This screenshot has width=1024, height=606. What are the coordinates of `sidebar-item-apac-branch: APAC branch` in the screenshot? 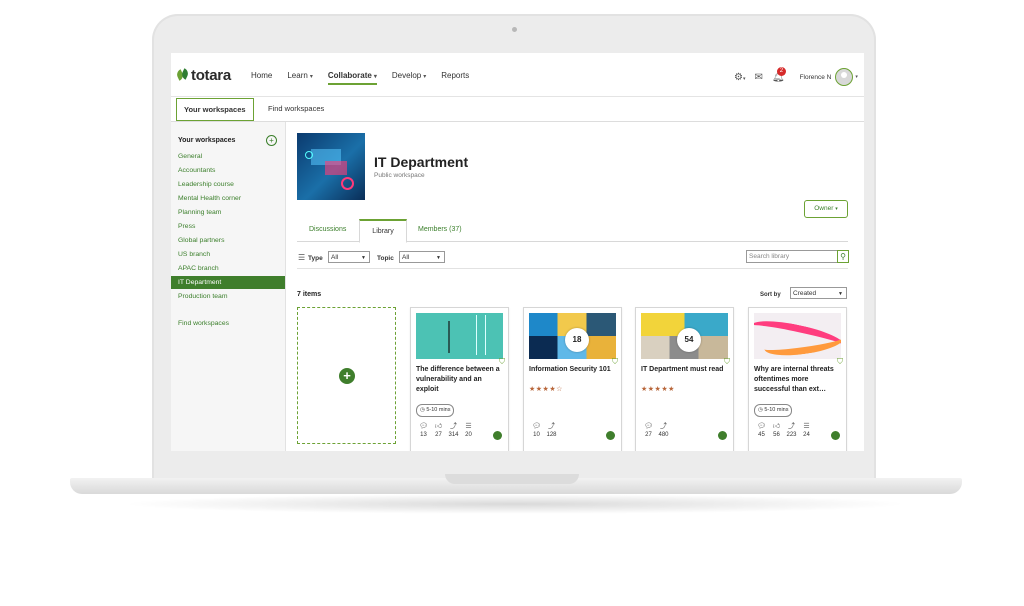 It's located at (228, 268).